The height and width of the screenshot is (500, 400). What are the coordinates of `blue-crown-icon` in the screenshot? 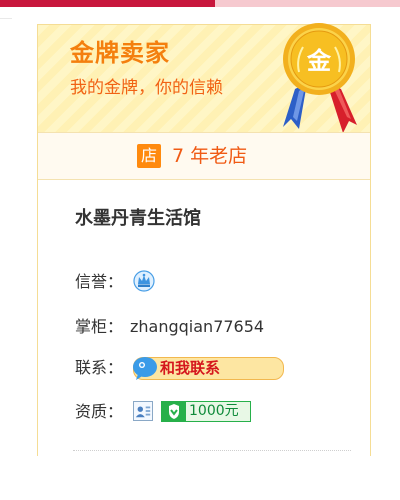 It's located at (144, 281).